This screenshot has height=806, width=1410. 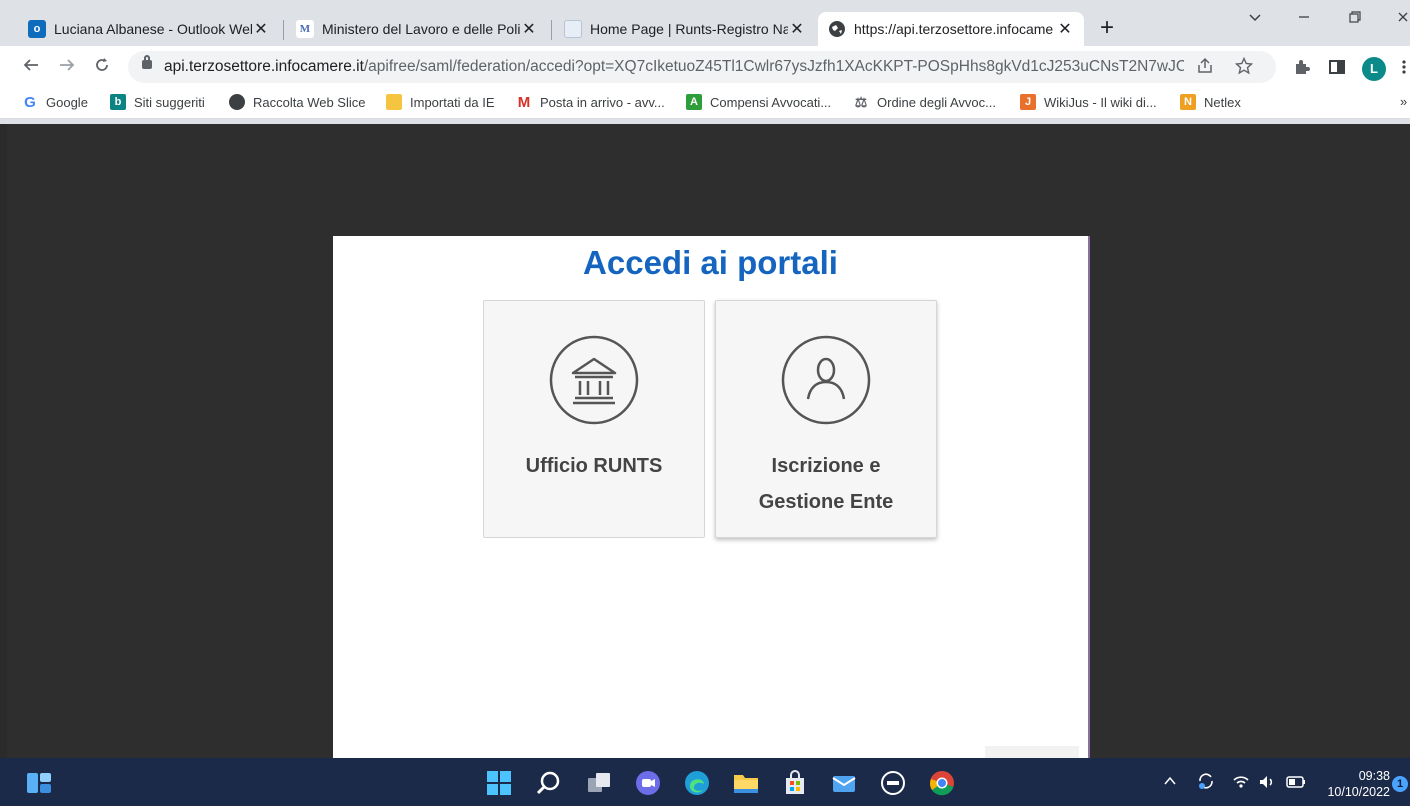 What do you see at coordinates (309, 102) in the screenshot?
I see `bookmark-label: Raccolta Web Slice` at bounding box center [309, 102].